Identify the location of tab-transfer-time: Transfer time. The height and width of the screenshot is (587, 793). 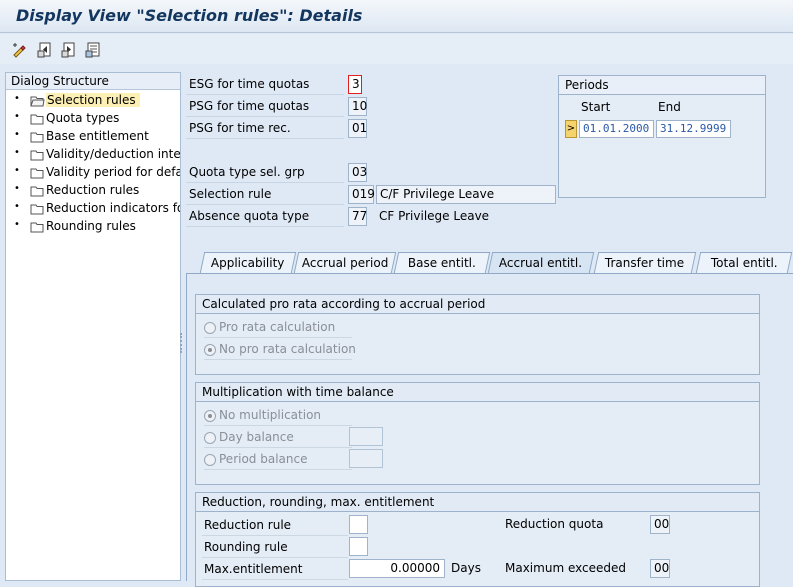
(645, 262).